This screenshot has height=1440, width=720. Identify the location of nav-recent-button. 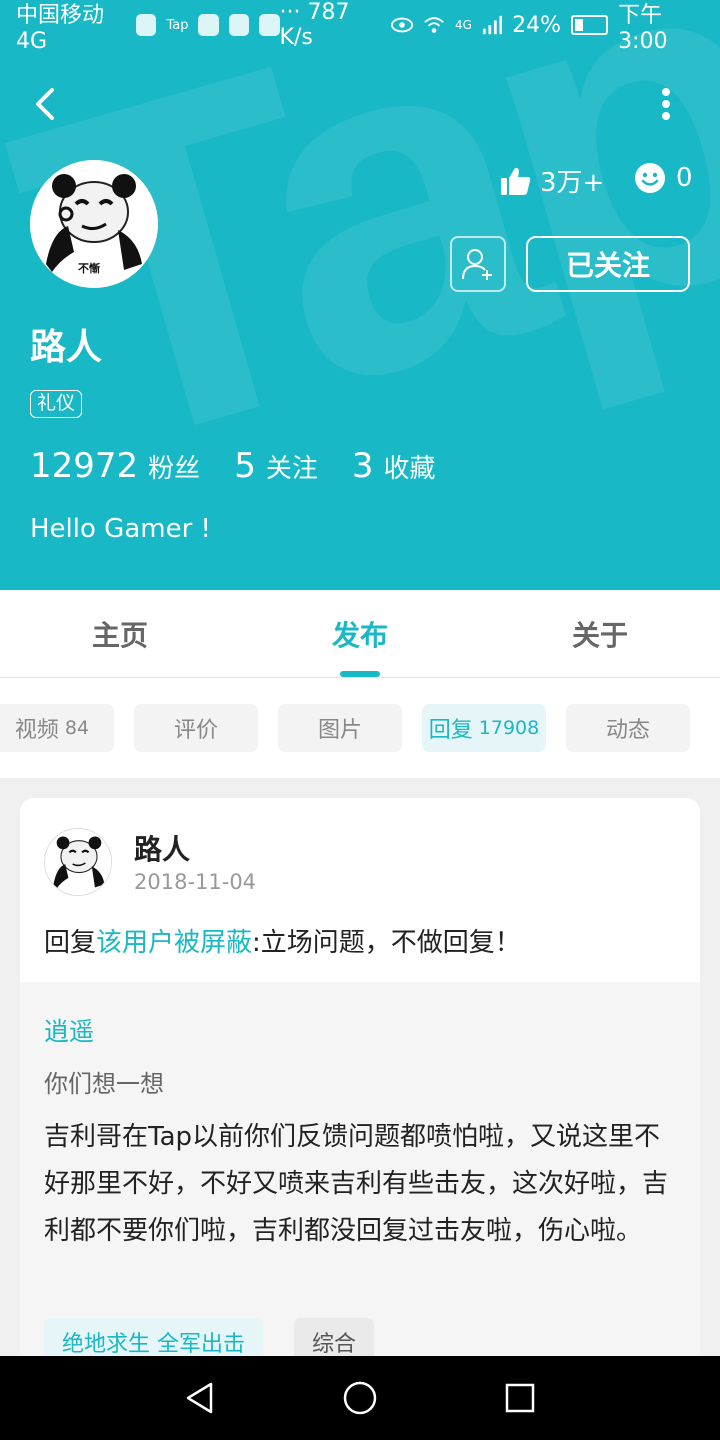
(520, 1398).